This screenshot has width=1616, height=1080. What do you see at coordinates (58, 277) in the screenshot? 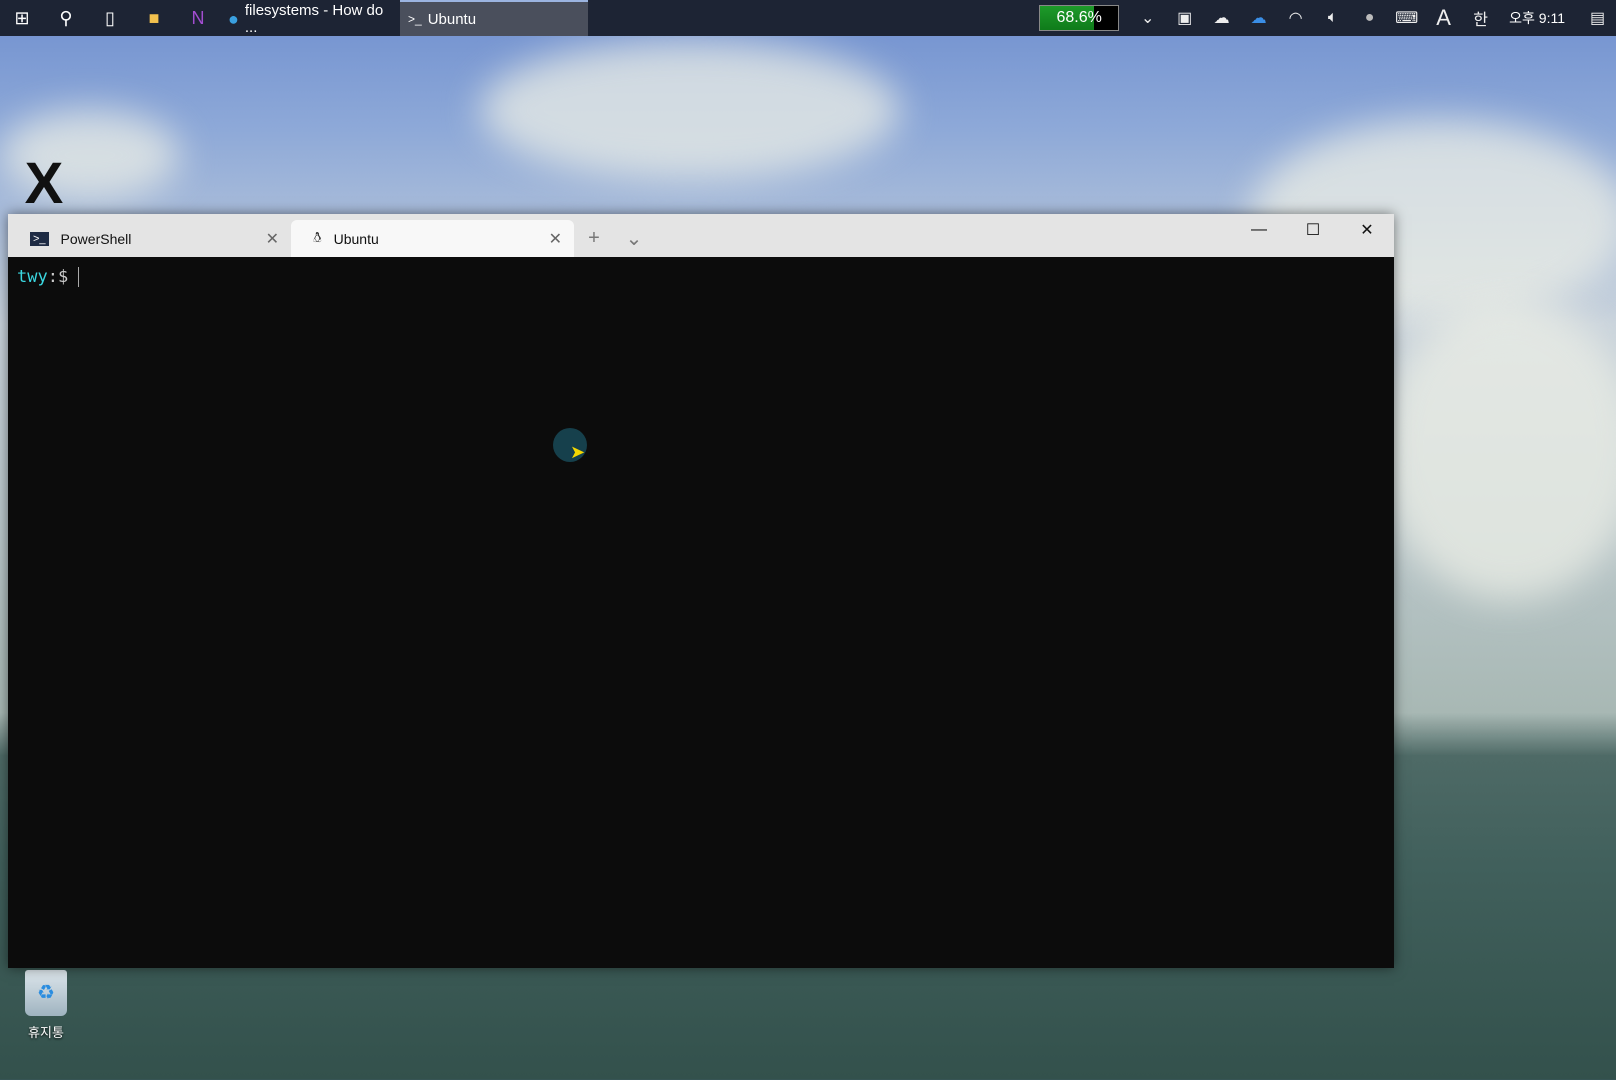
I see `prompt-symbol: :$` at bounding box center [58, 277].